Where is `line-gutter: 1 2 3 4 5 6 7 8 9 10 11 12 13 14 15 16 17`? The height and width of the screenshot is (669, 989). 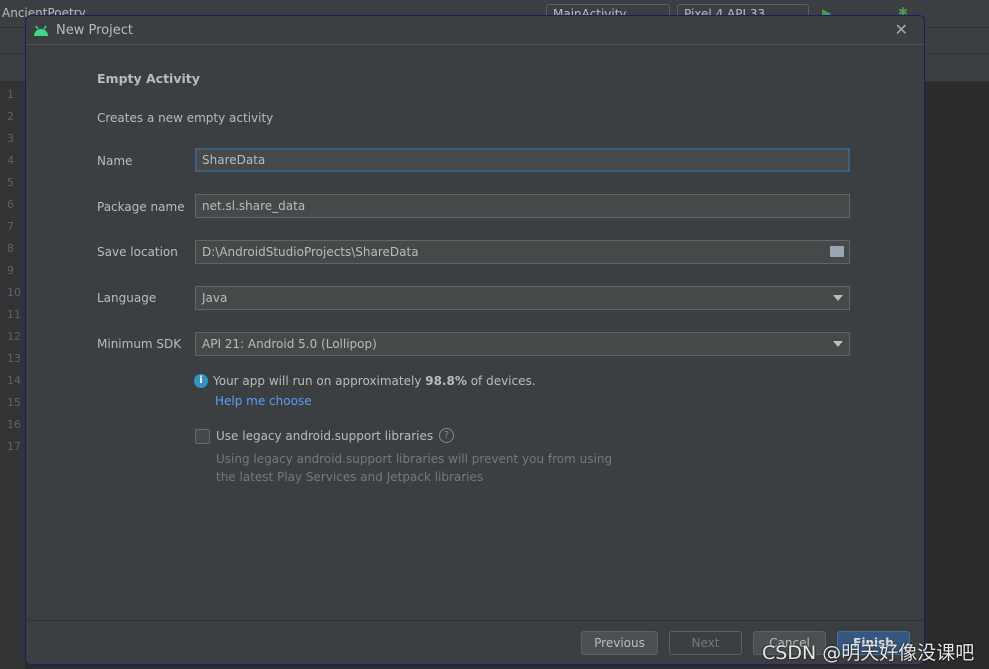
line-gutter: 1 2 3 4 5 6 7 8 9 10 11 12 13 14 15 16 17 is located at coordinates (12, 375).